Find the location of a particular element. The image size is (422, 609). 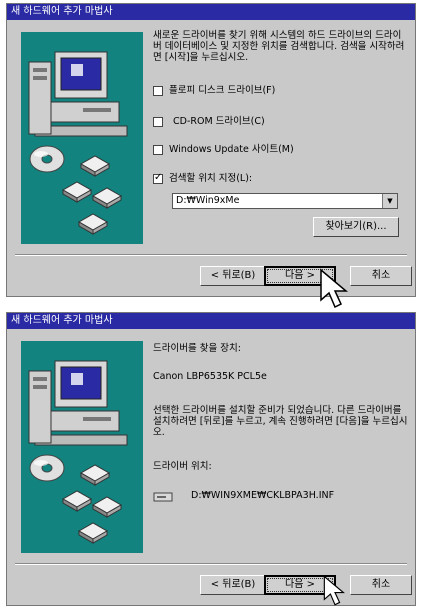

floppy-checkbox is located at coordinates (158, 91).